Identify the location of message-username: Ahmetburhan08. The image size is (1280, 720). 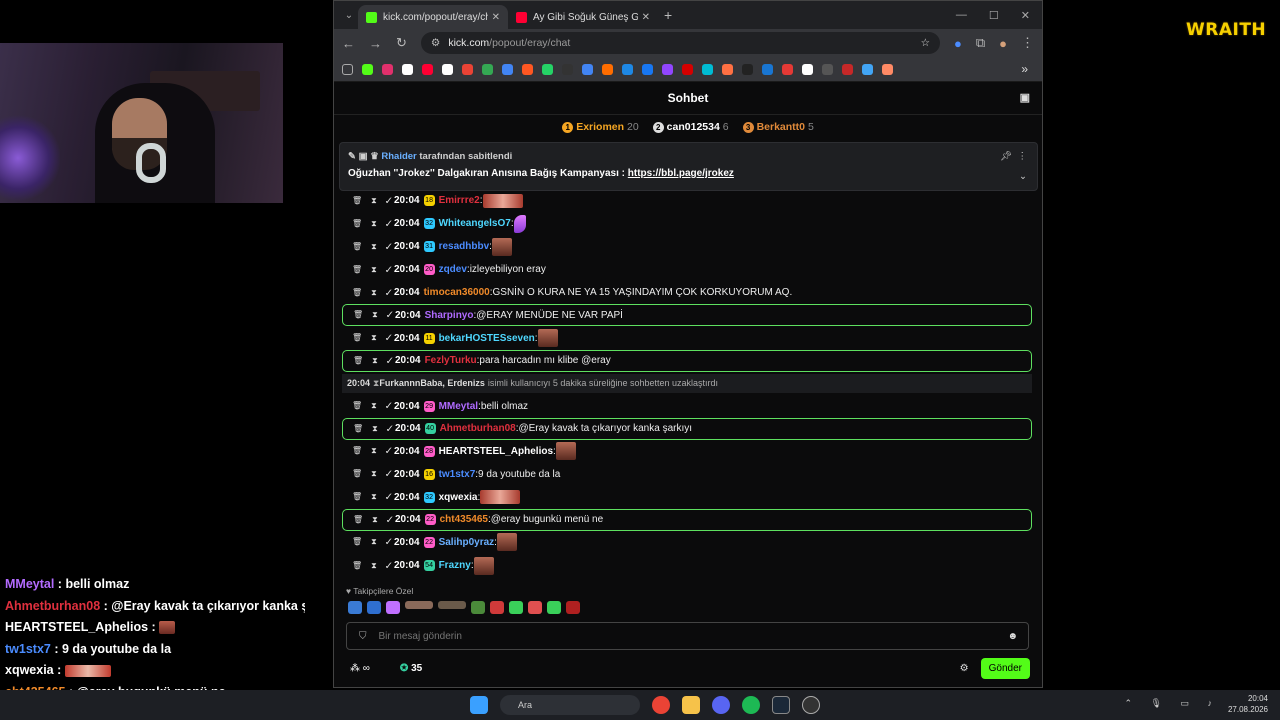
(478, 428).